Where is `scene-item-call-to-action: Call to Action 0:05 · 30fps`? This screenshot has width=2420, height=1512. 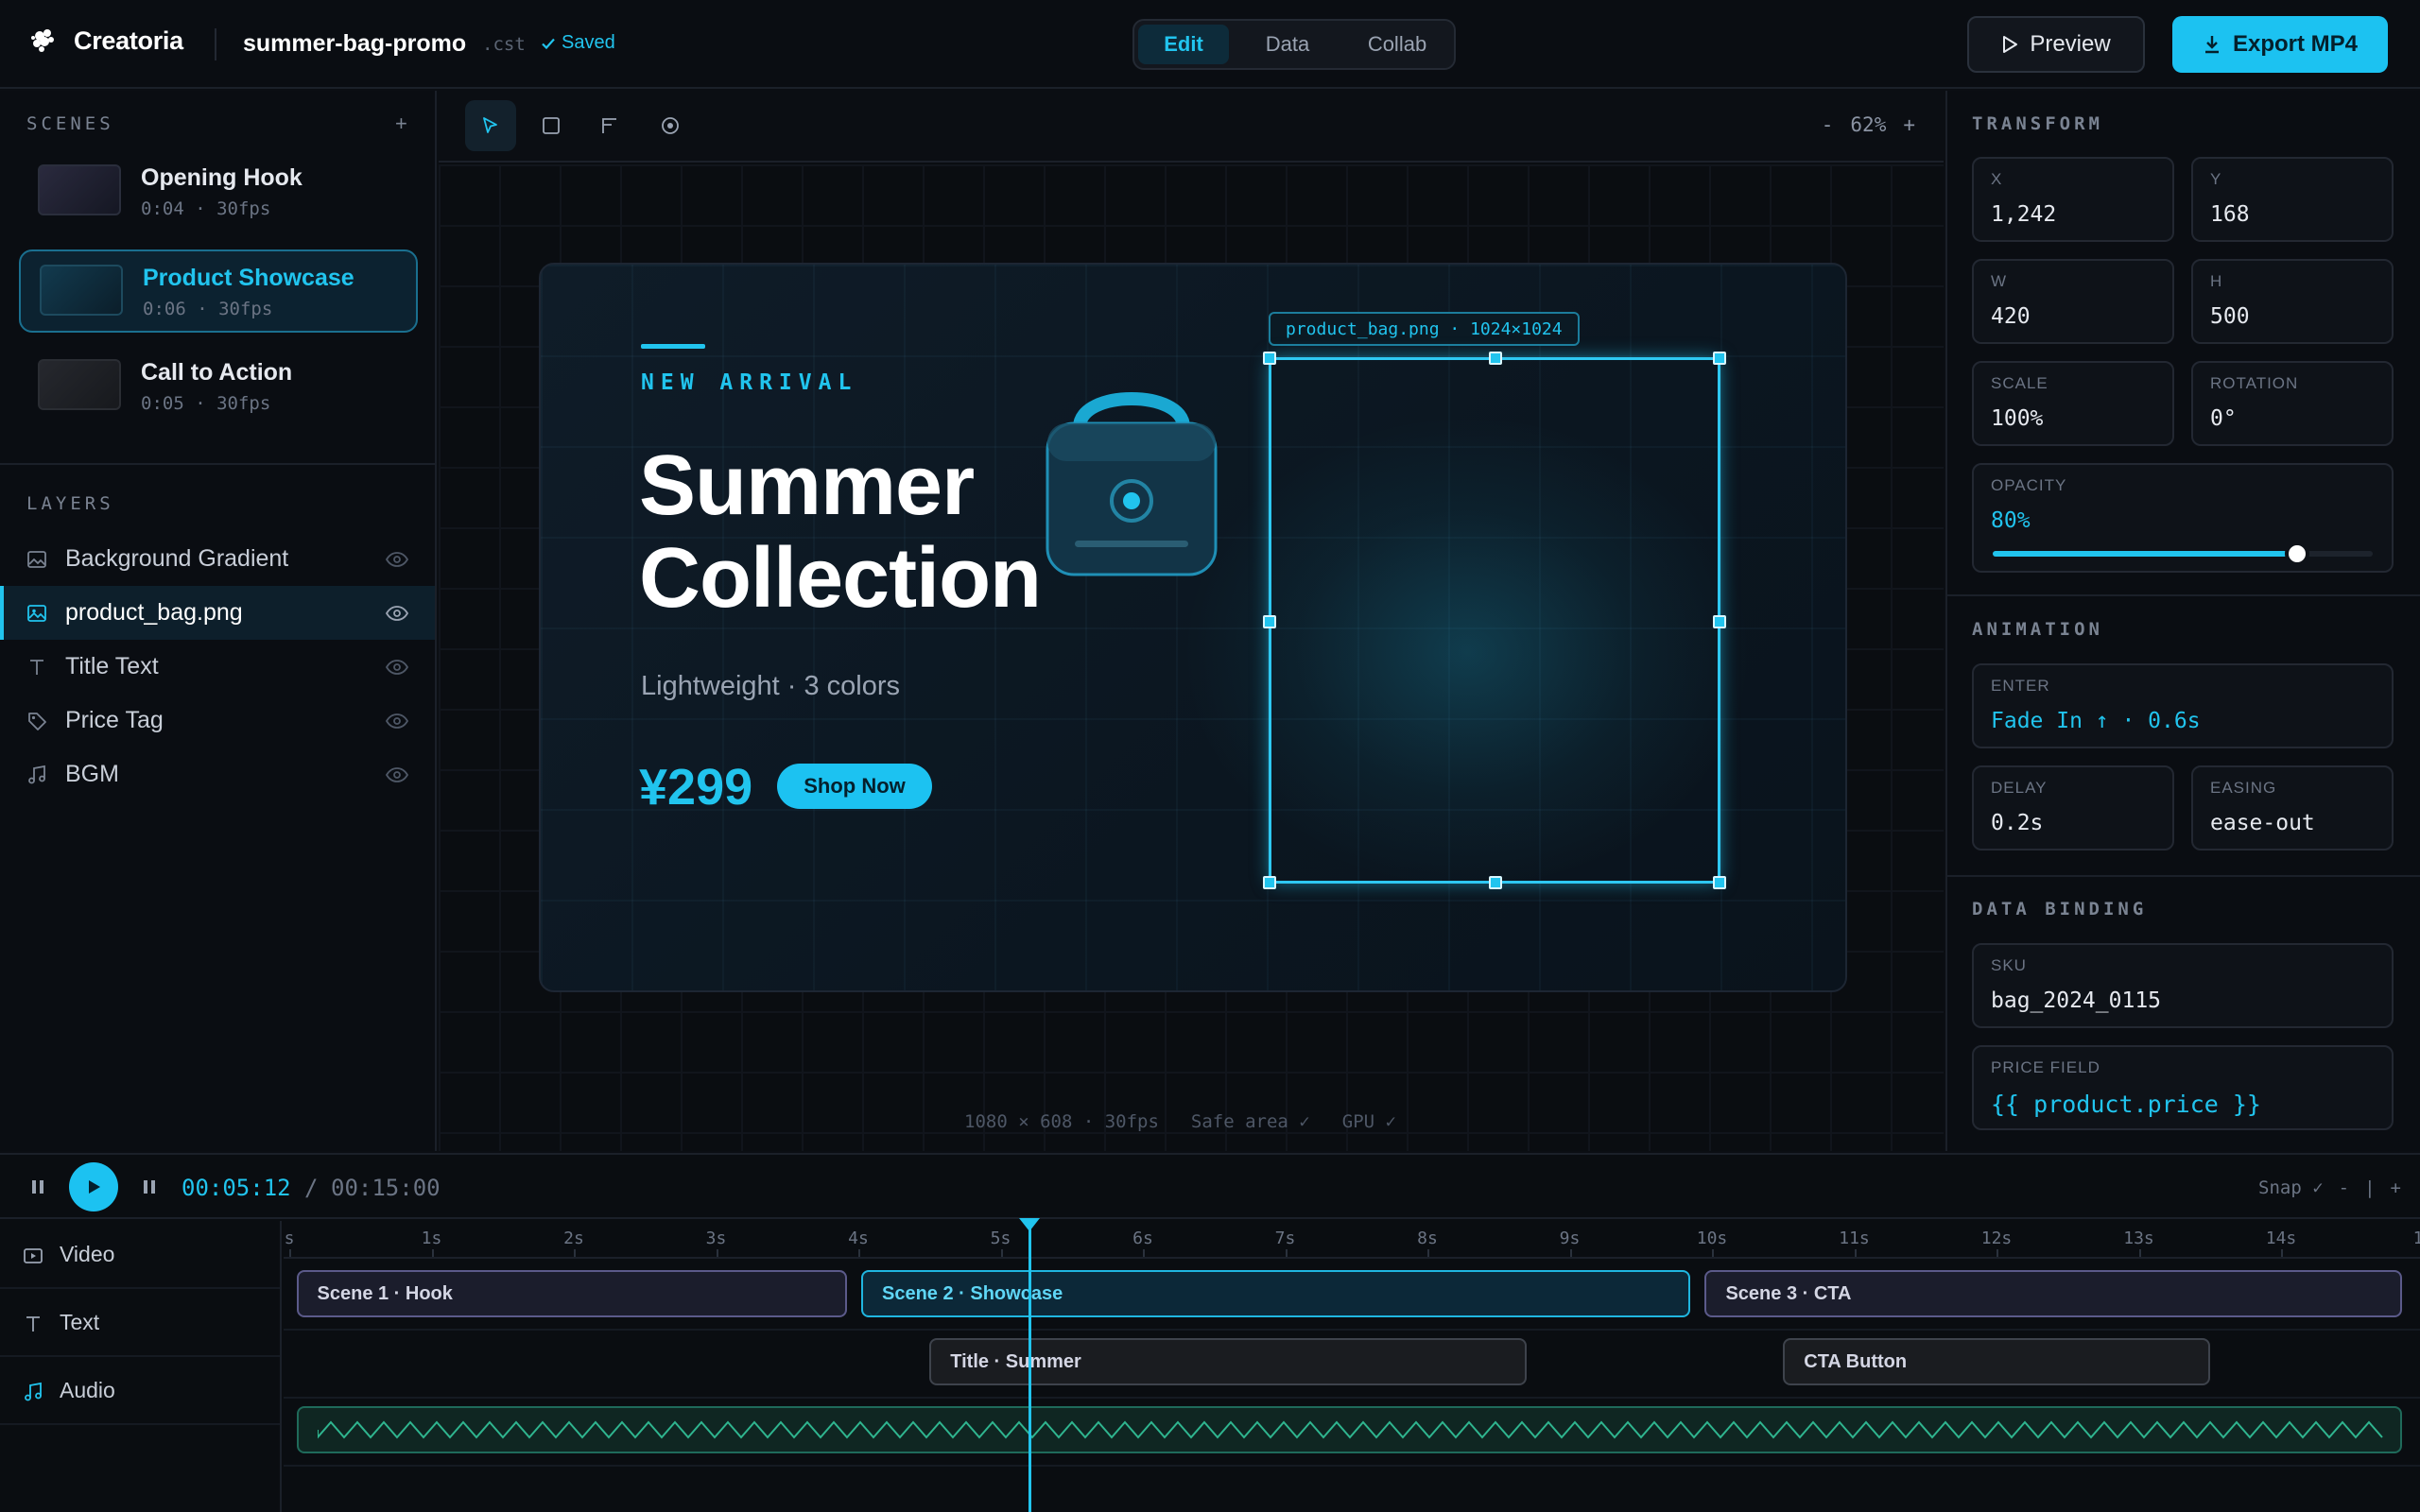
scene-item-call-to-action: Call to Action 0:05 · 30fps is located at coordinates (218, 387).